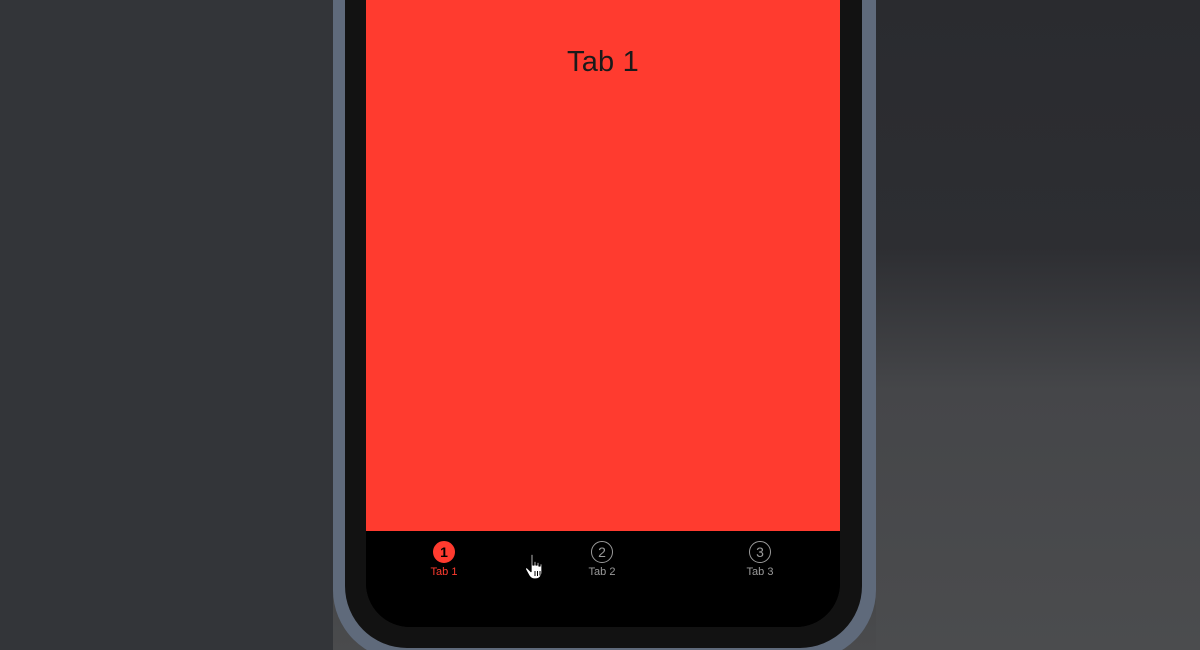 The height and width of the screenshot is (650, 1200). What do you see at coordinates (602, 552) in the screenshot?
I see `number-2-circle-icon: 2` at bounding box center [602, 552].